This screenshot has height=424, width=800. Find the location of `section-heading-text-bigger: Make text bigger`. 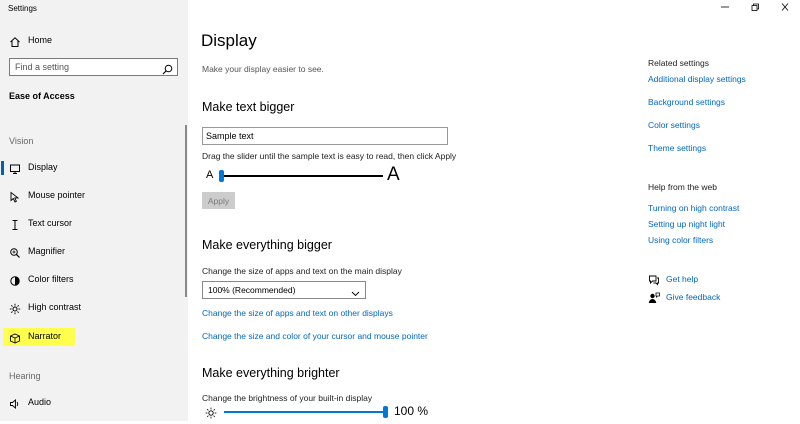

section-heading-text-bigger: Make text bigger is located at coordinates (248, 107).